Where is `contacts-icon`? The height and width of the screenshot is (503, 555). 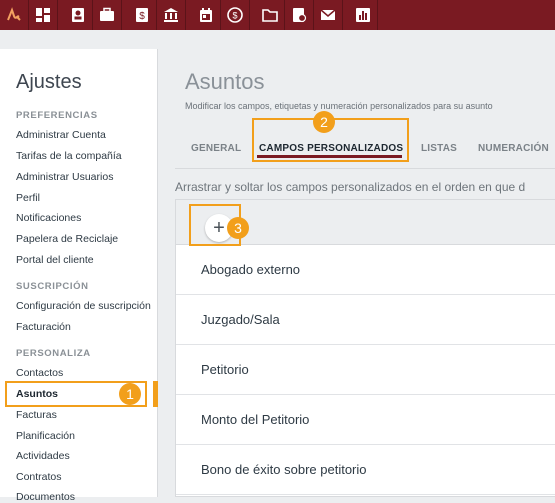 contacts-icon is located at coordinates (78, 15).